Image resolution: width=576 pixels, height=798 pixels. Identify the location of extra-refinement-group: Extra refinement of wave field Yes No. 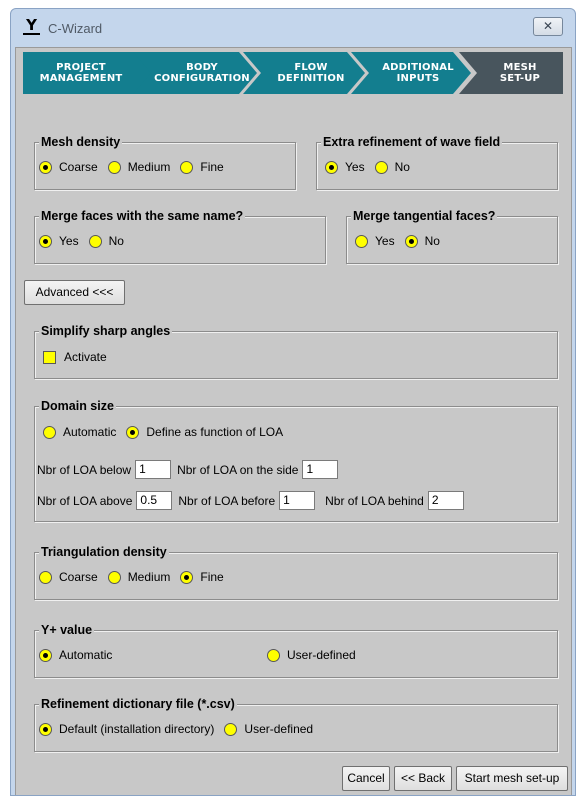
(437, 162).